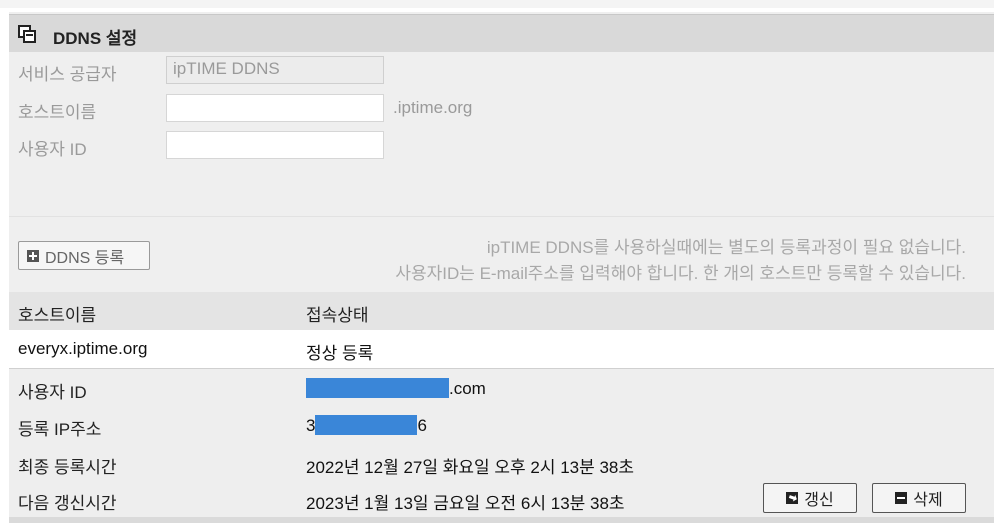  What do you see at coordinates (27, 34) in the screenshot?
I see `window-stack-icon` at bounding box center [27, 34].